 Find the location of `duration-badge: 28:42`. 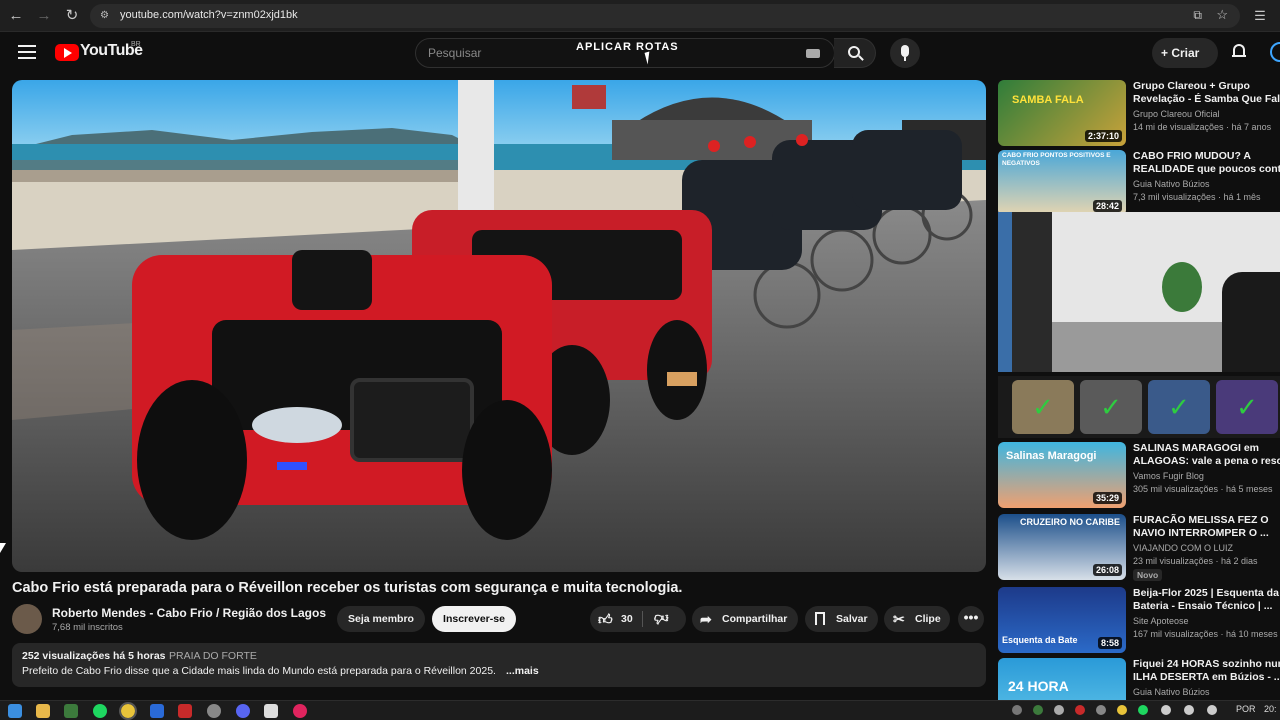

duration-badge: 28:42 is located at coordinates (1107, 206).